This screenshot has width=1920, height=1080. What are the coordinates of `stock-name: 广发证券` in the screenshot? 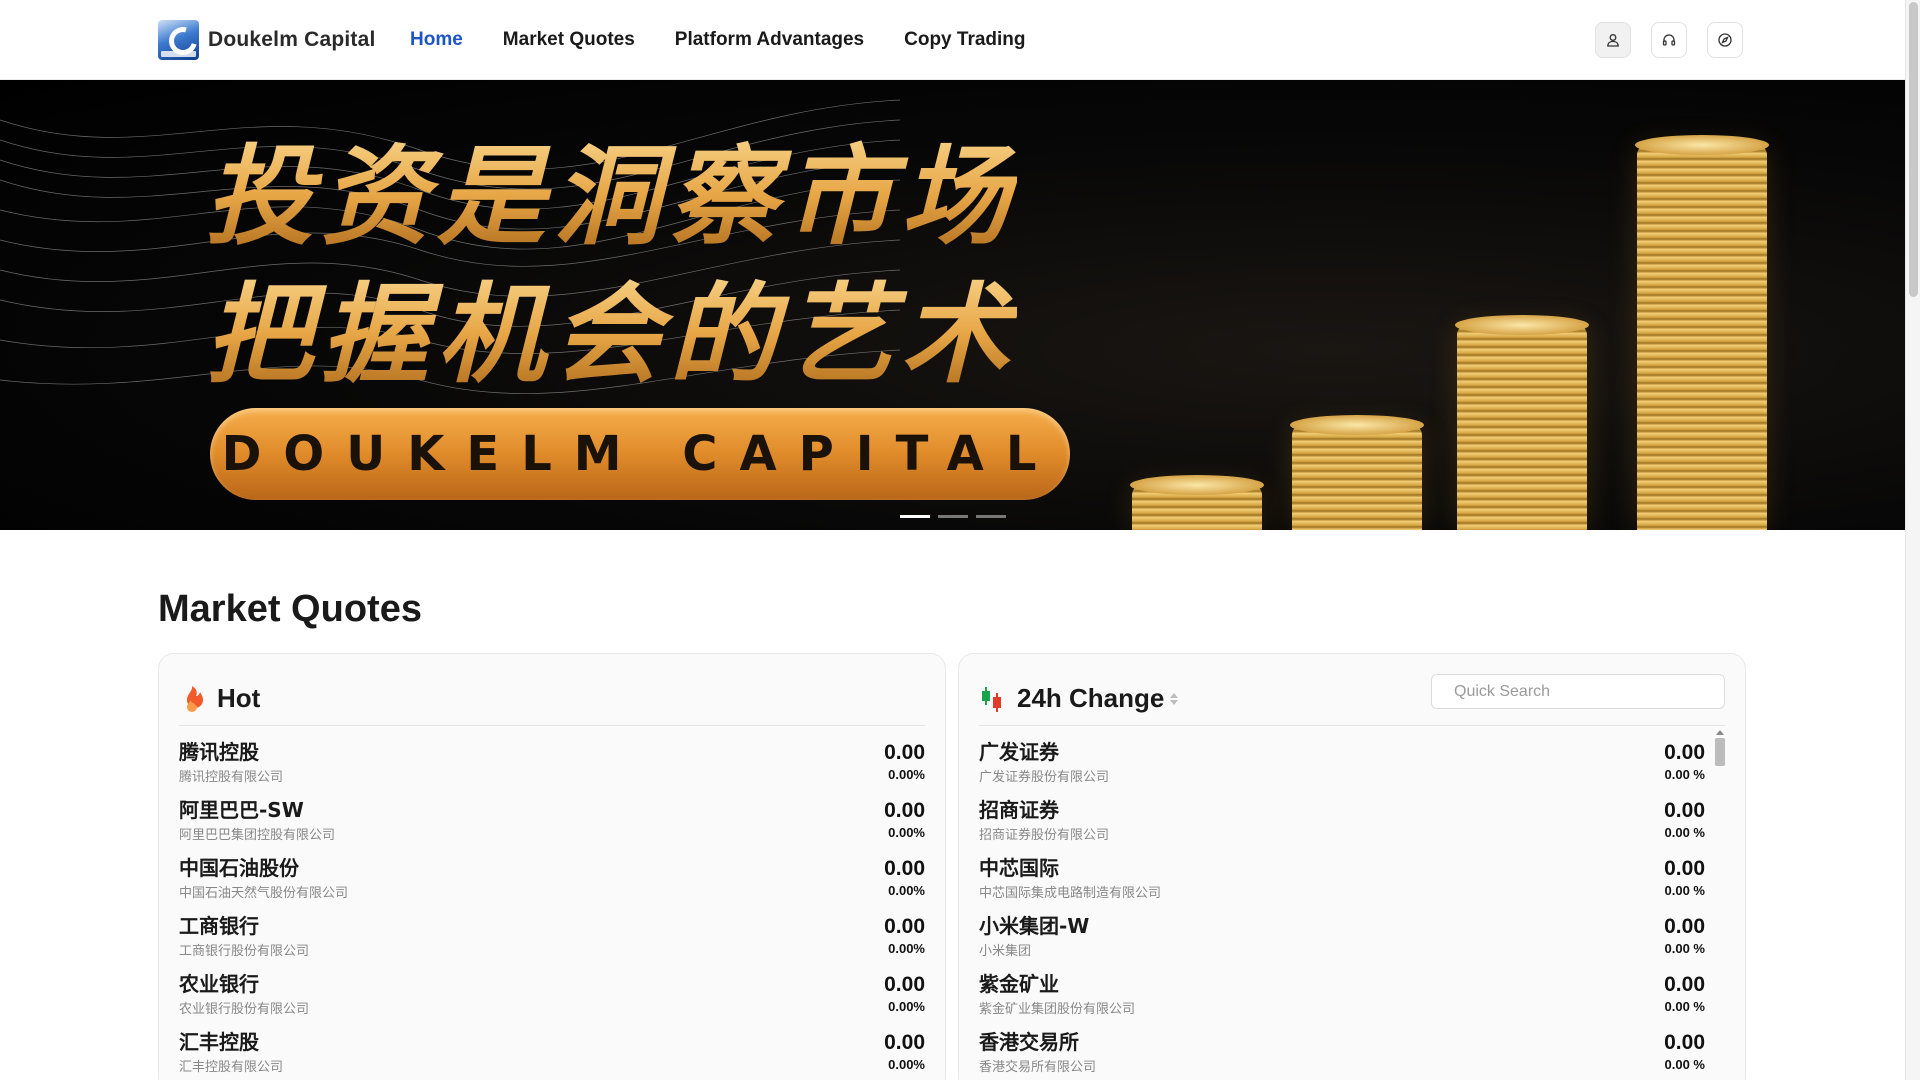 It's located at (1019, 752).